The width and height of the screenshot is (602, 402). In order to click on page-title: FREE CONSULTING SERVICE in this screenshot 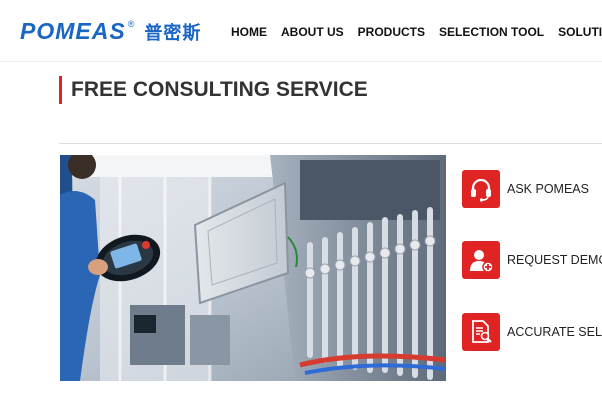, I will do `click(219, 89)`.